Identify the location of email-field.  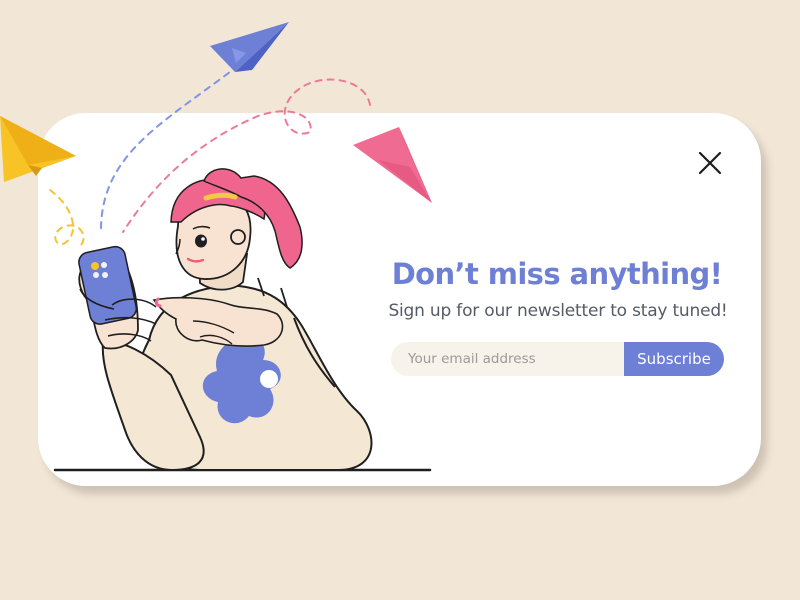
(507, 359).